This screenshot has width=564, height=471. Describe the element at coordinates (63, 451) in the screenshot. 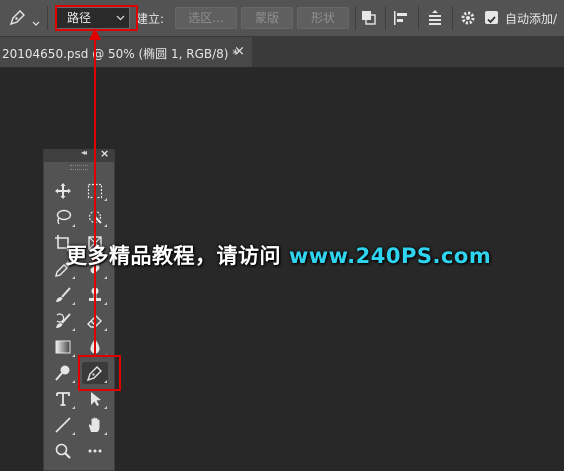

I see `zoom-tool-icon` at that location.